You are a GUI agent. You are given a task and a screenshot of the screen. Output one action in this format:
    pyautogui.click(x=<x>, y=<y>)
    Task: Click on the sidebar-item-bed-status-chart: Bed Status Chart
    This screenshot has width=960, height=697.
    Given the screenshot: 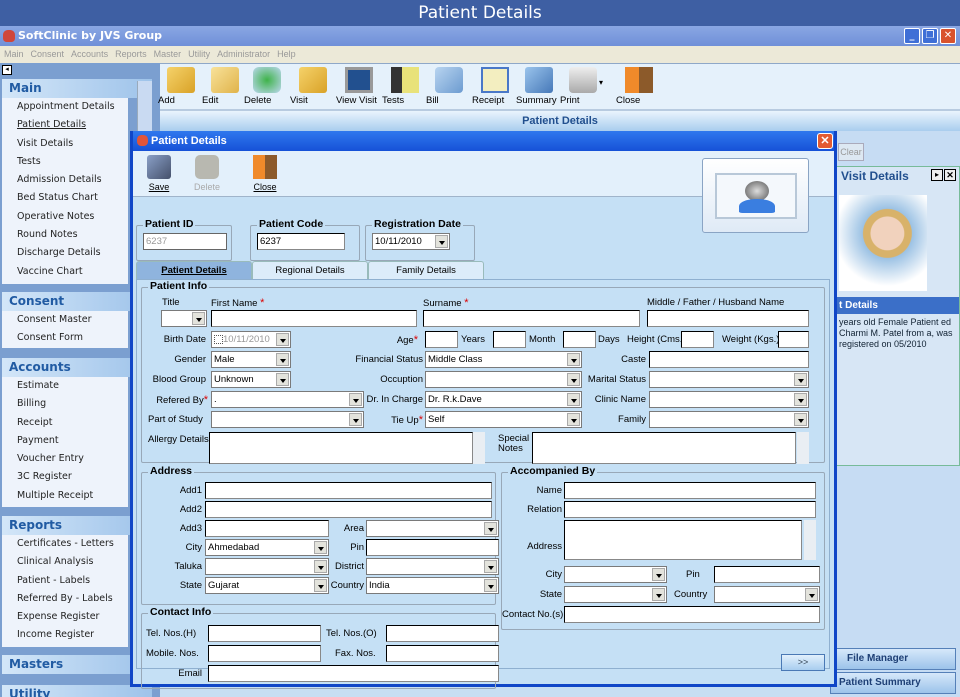 What is the action you would take?
    pyautogui.click(x=65, y=198)
    